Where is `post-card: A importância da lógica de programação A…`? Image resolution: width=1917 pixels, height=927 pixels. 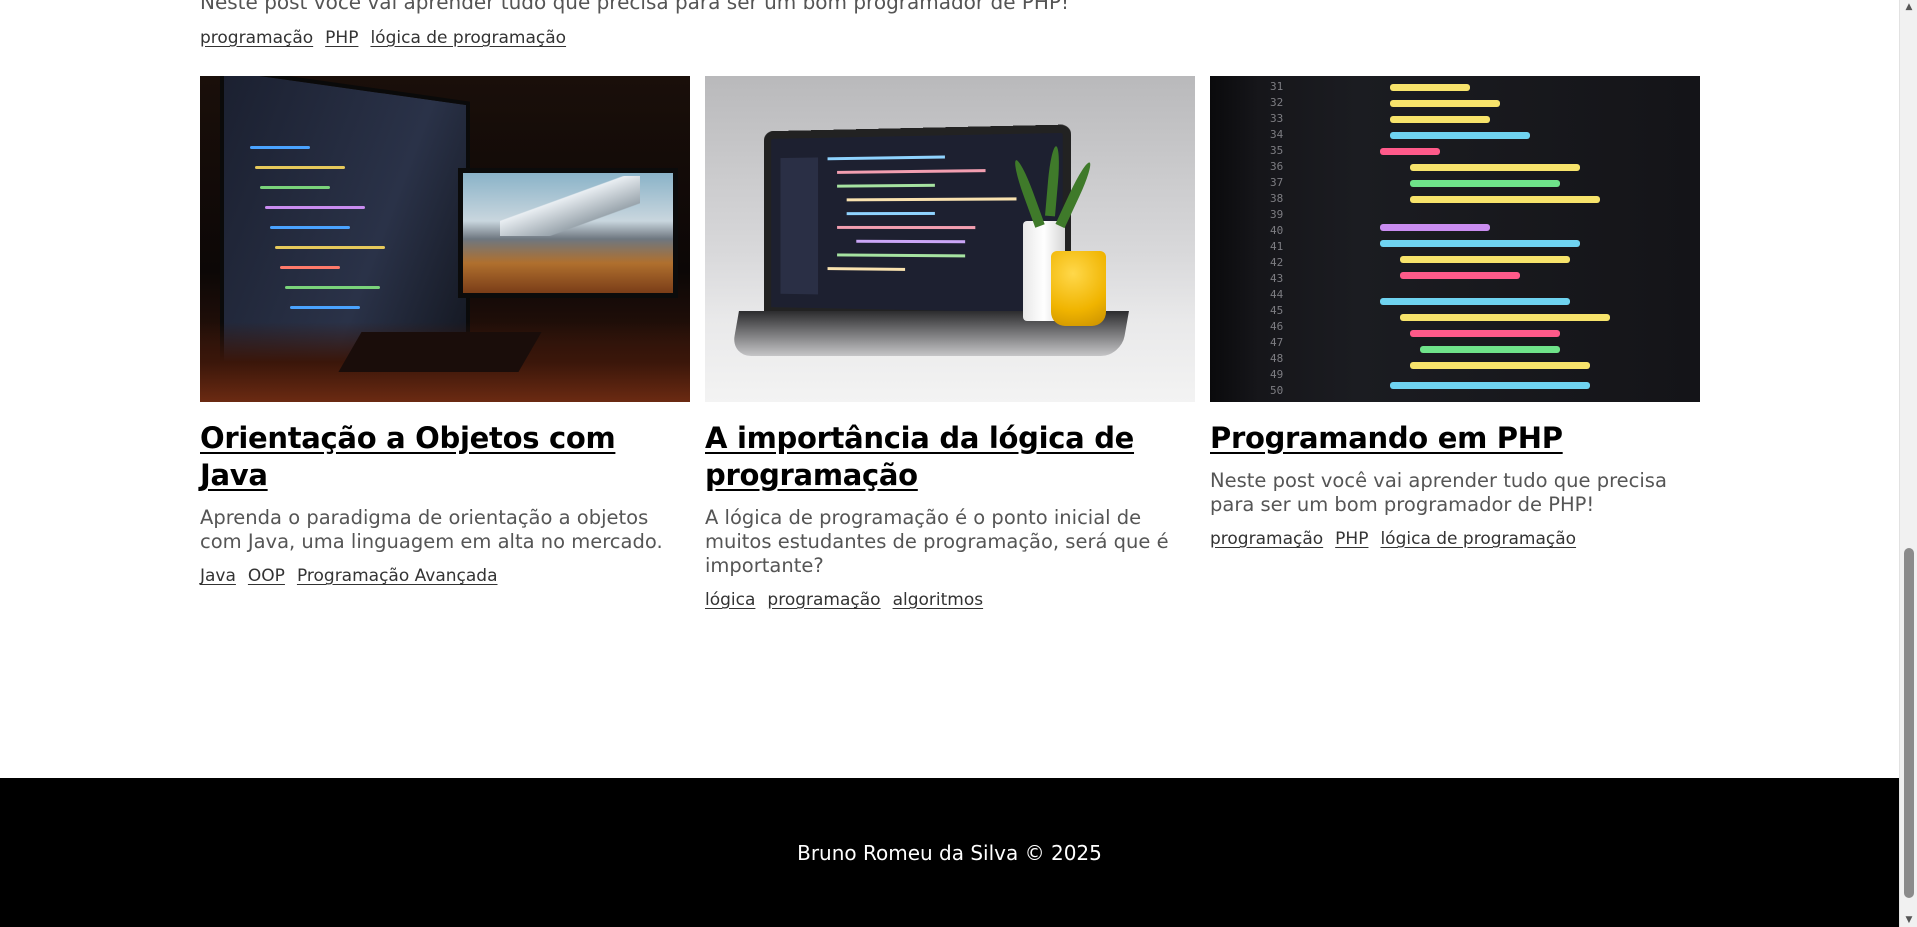 post-card: A importância da lógica de programação A… is located at coordinates (950, 343).